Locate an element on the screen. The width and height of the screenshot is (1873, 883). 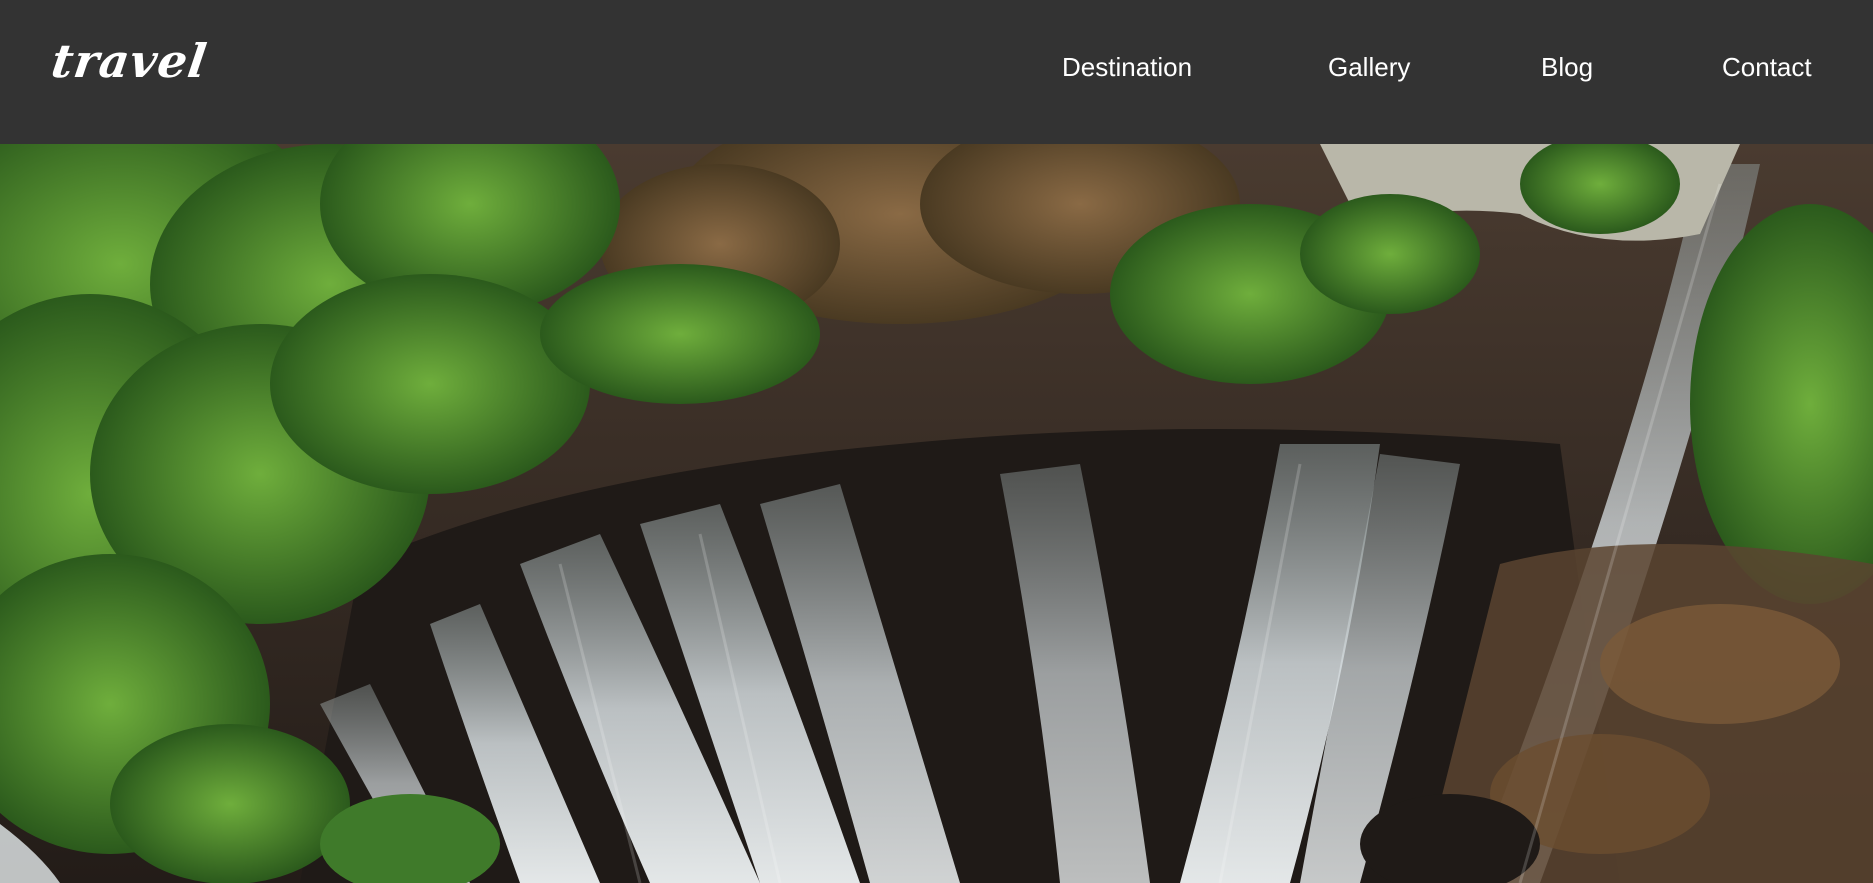
nav-link-destination: Destination is located at coordinates (1127, 67).